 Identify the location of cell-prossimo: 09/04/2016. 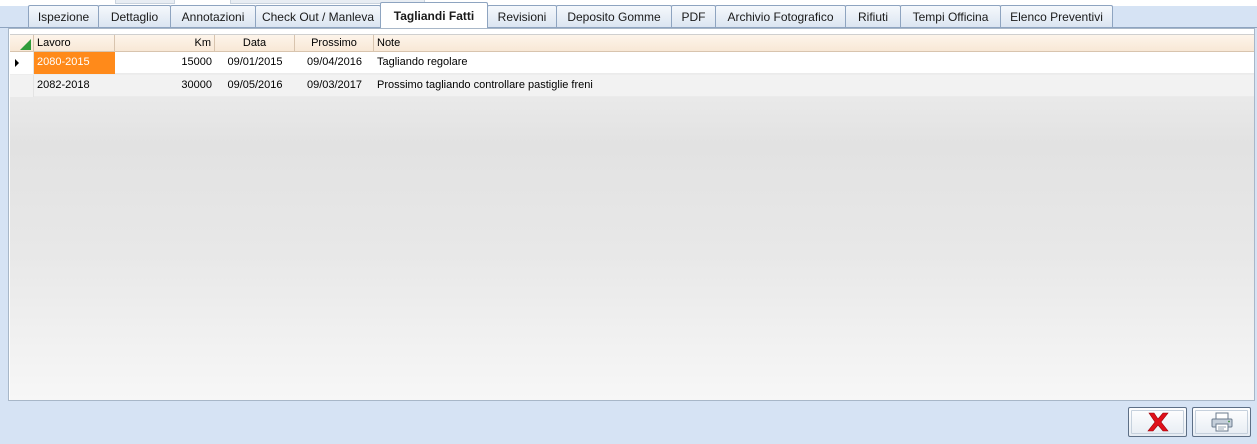
(334, 63).